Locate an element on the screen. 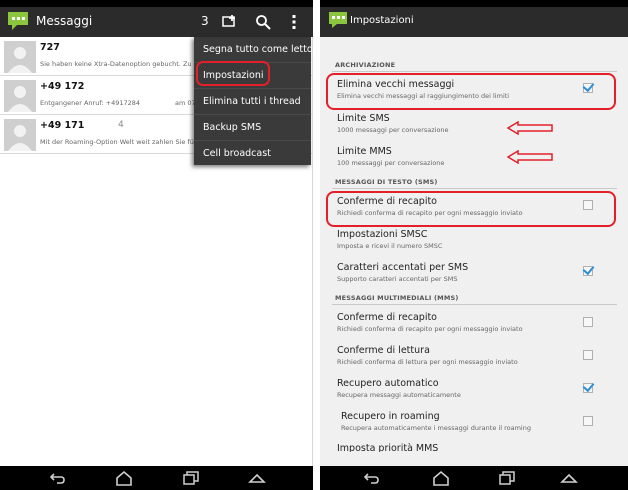 This screenshot has width=628, height=490. unread-count: 3 is located at coordinates (205, 21).